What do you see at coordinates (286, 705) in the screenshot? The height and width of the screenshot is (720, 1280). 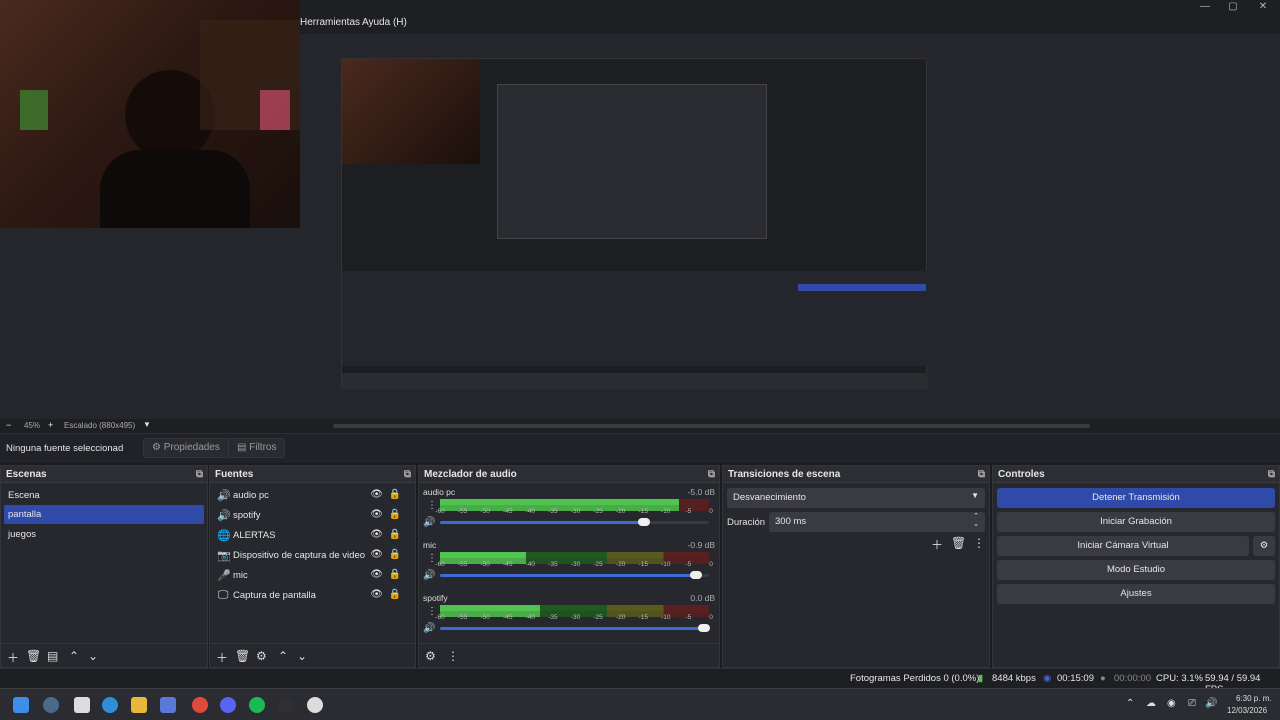 I see `app-icon` at bounding box center [286, 705].